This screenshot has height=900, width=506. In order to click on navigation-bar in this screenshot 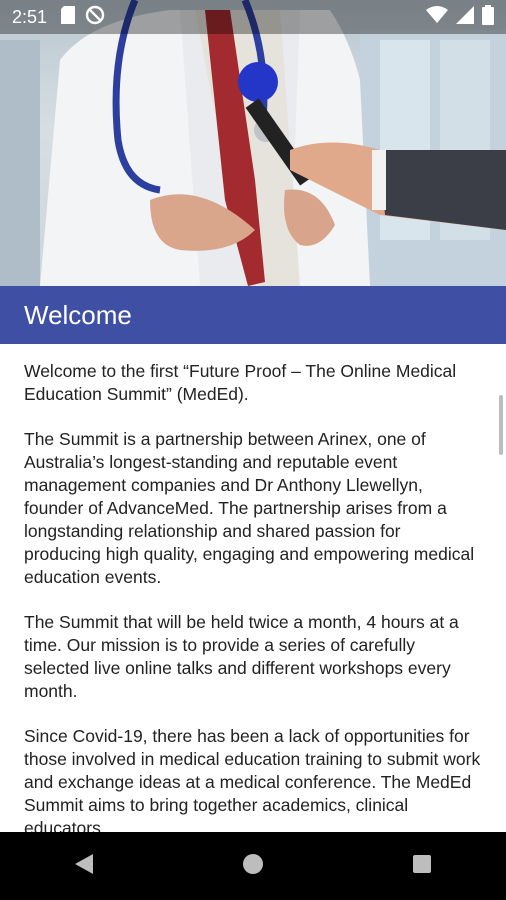, I will do `click(253, 866)`.